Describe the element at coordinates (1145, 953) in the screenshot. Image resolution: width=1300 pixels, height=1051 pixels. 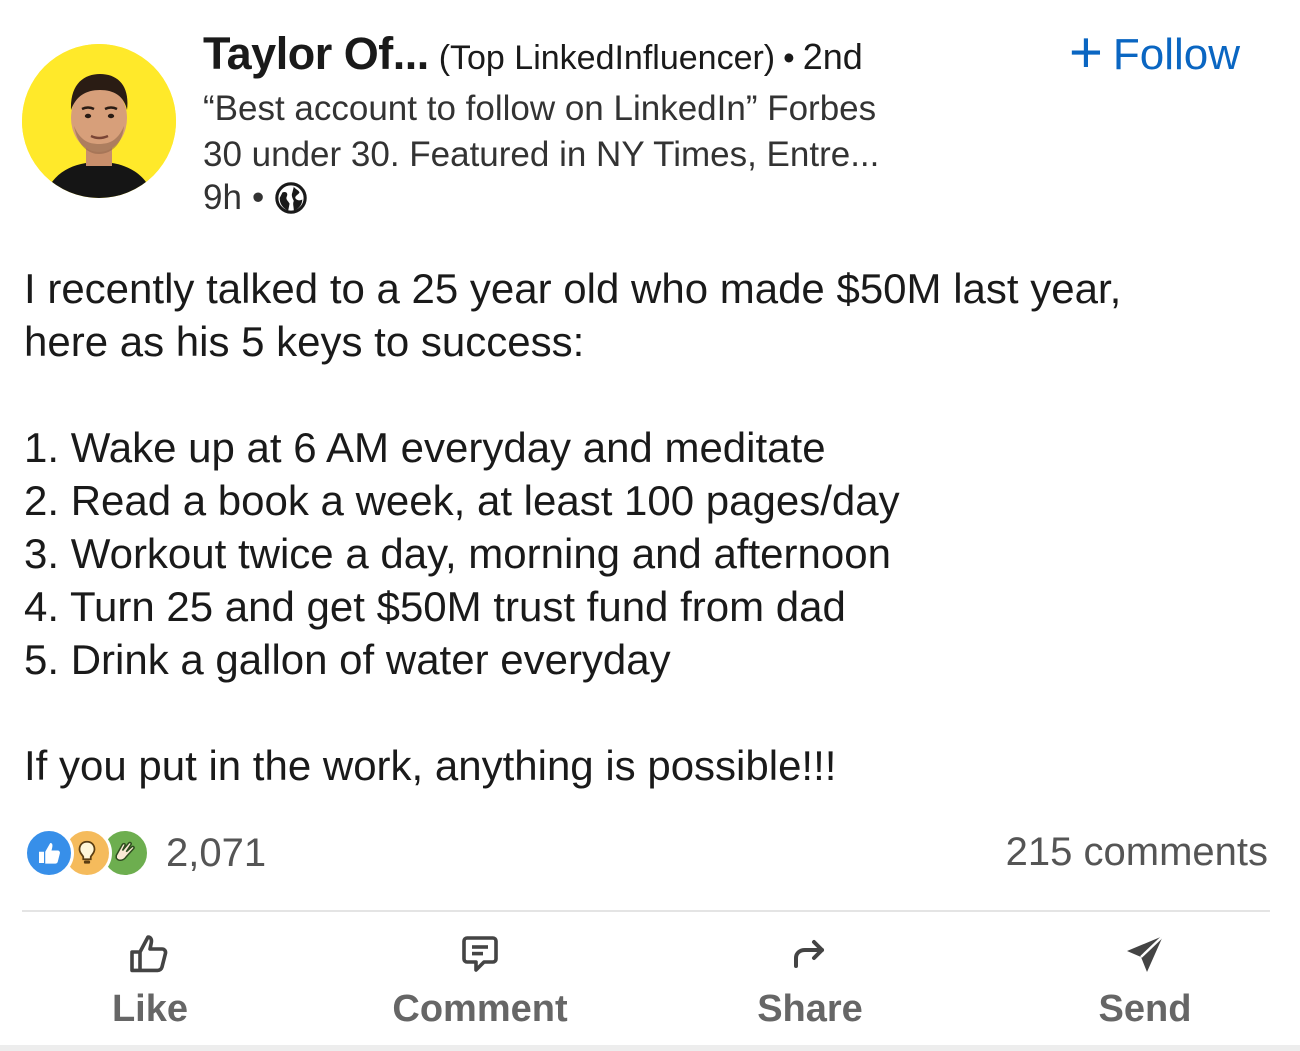
I see `send-paper-plane-icon` at that location.